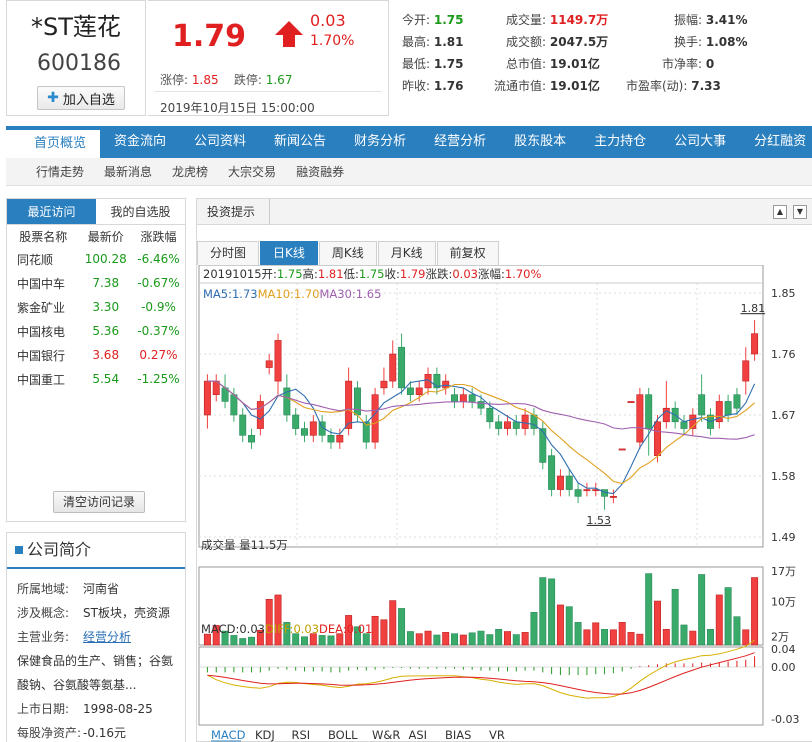  I want to click on row-stock-name: 中国核电, so click(43, 331).